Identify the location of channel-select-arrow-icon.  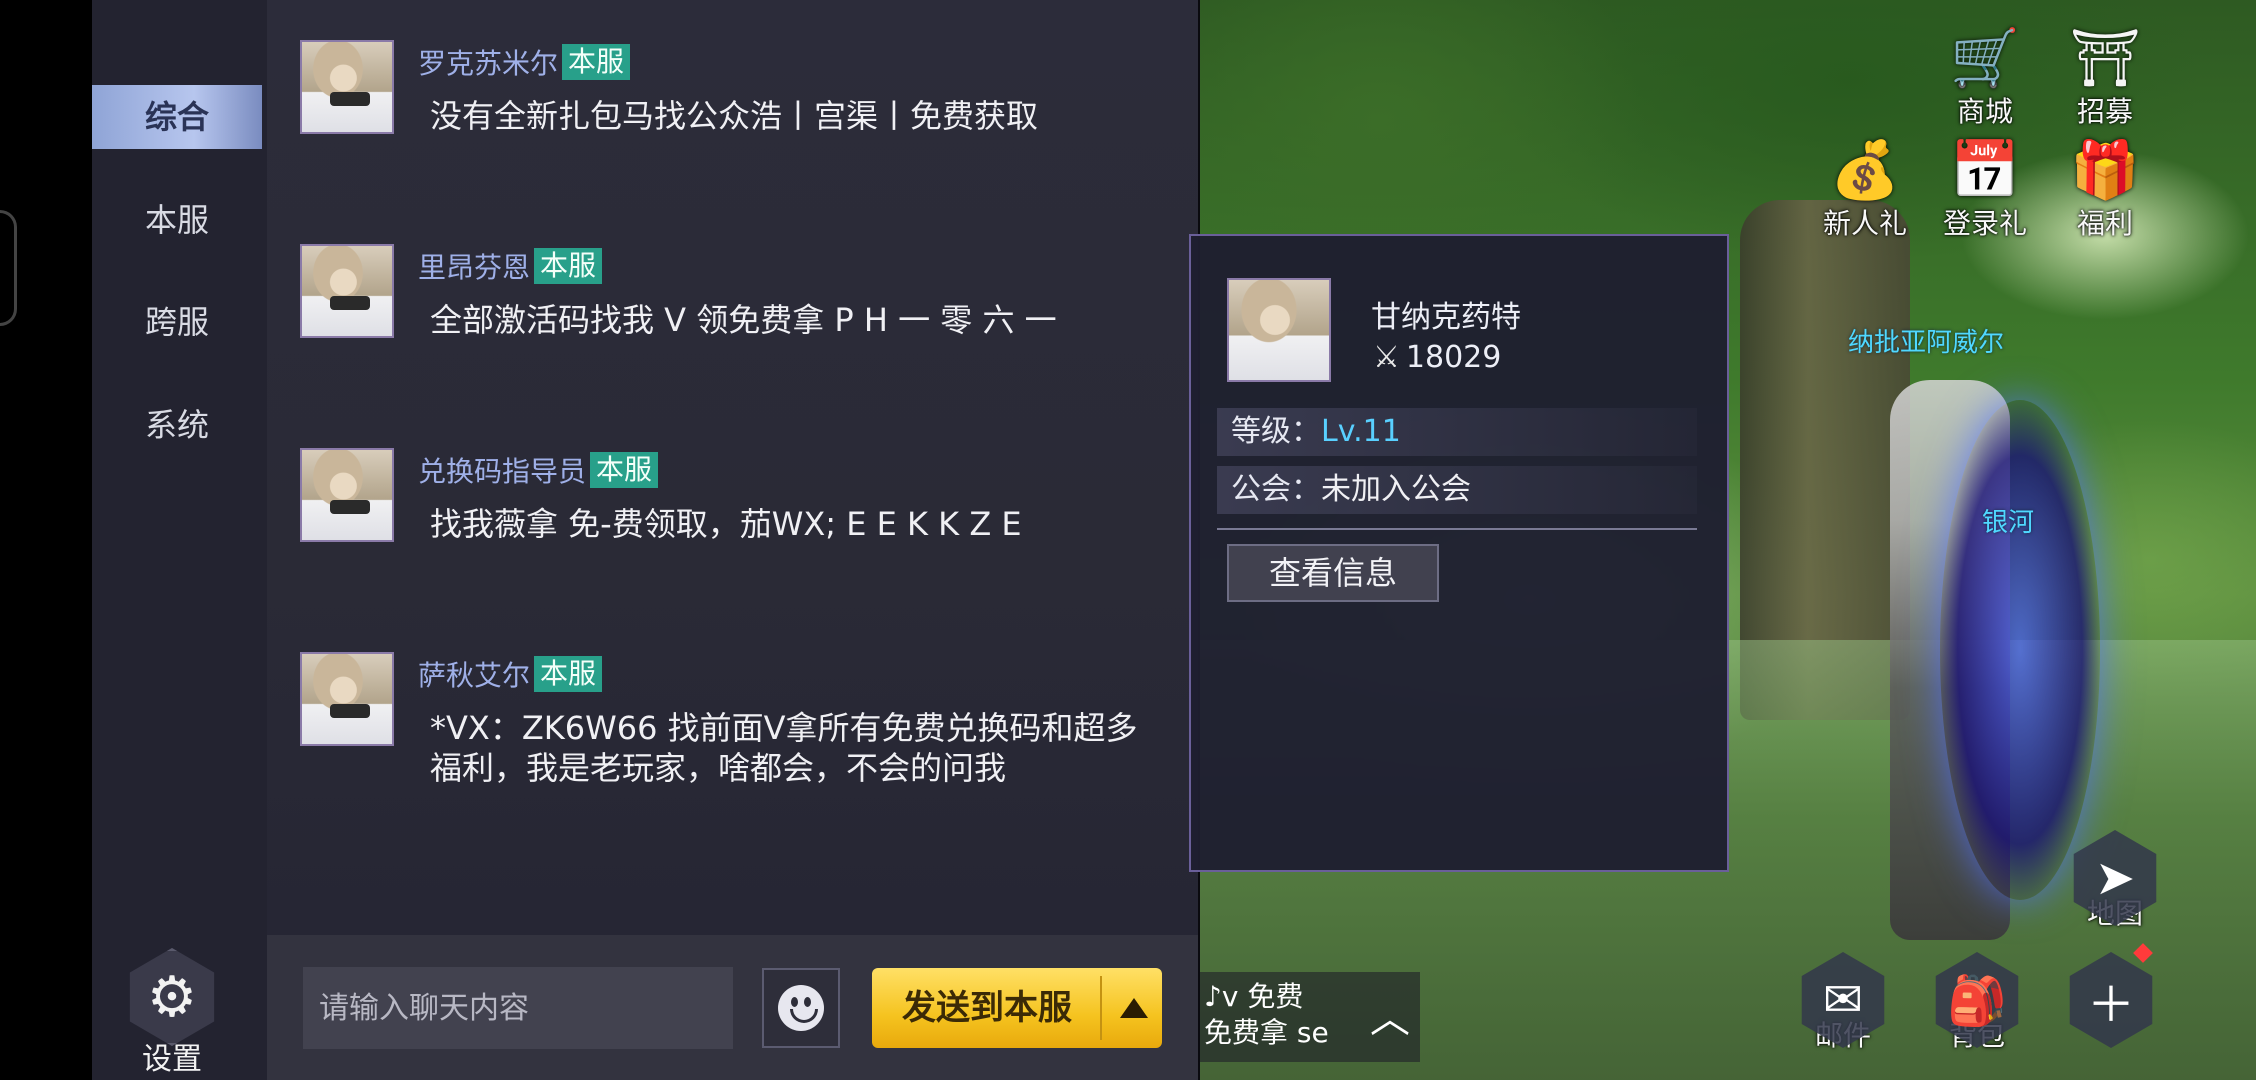
(1134, 1008).